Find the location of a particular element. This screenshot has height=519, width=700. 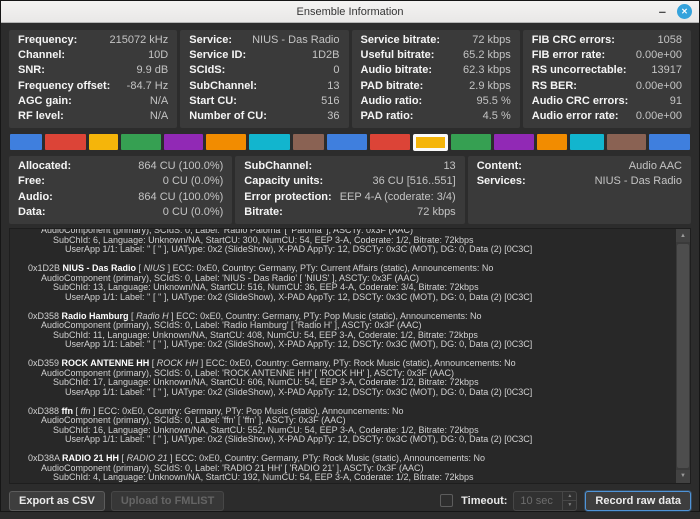

info-row: Capacity units: 36 CU [516..551] is located at coordinates (349, 181).